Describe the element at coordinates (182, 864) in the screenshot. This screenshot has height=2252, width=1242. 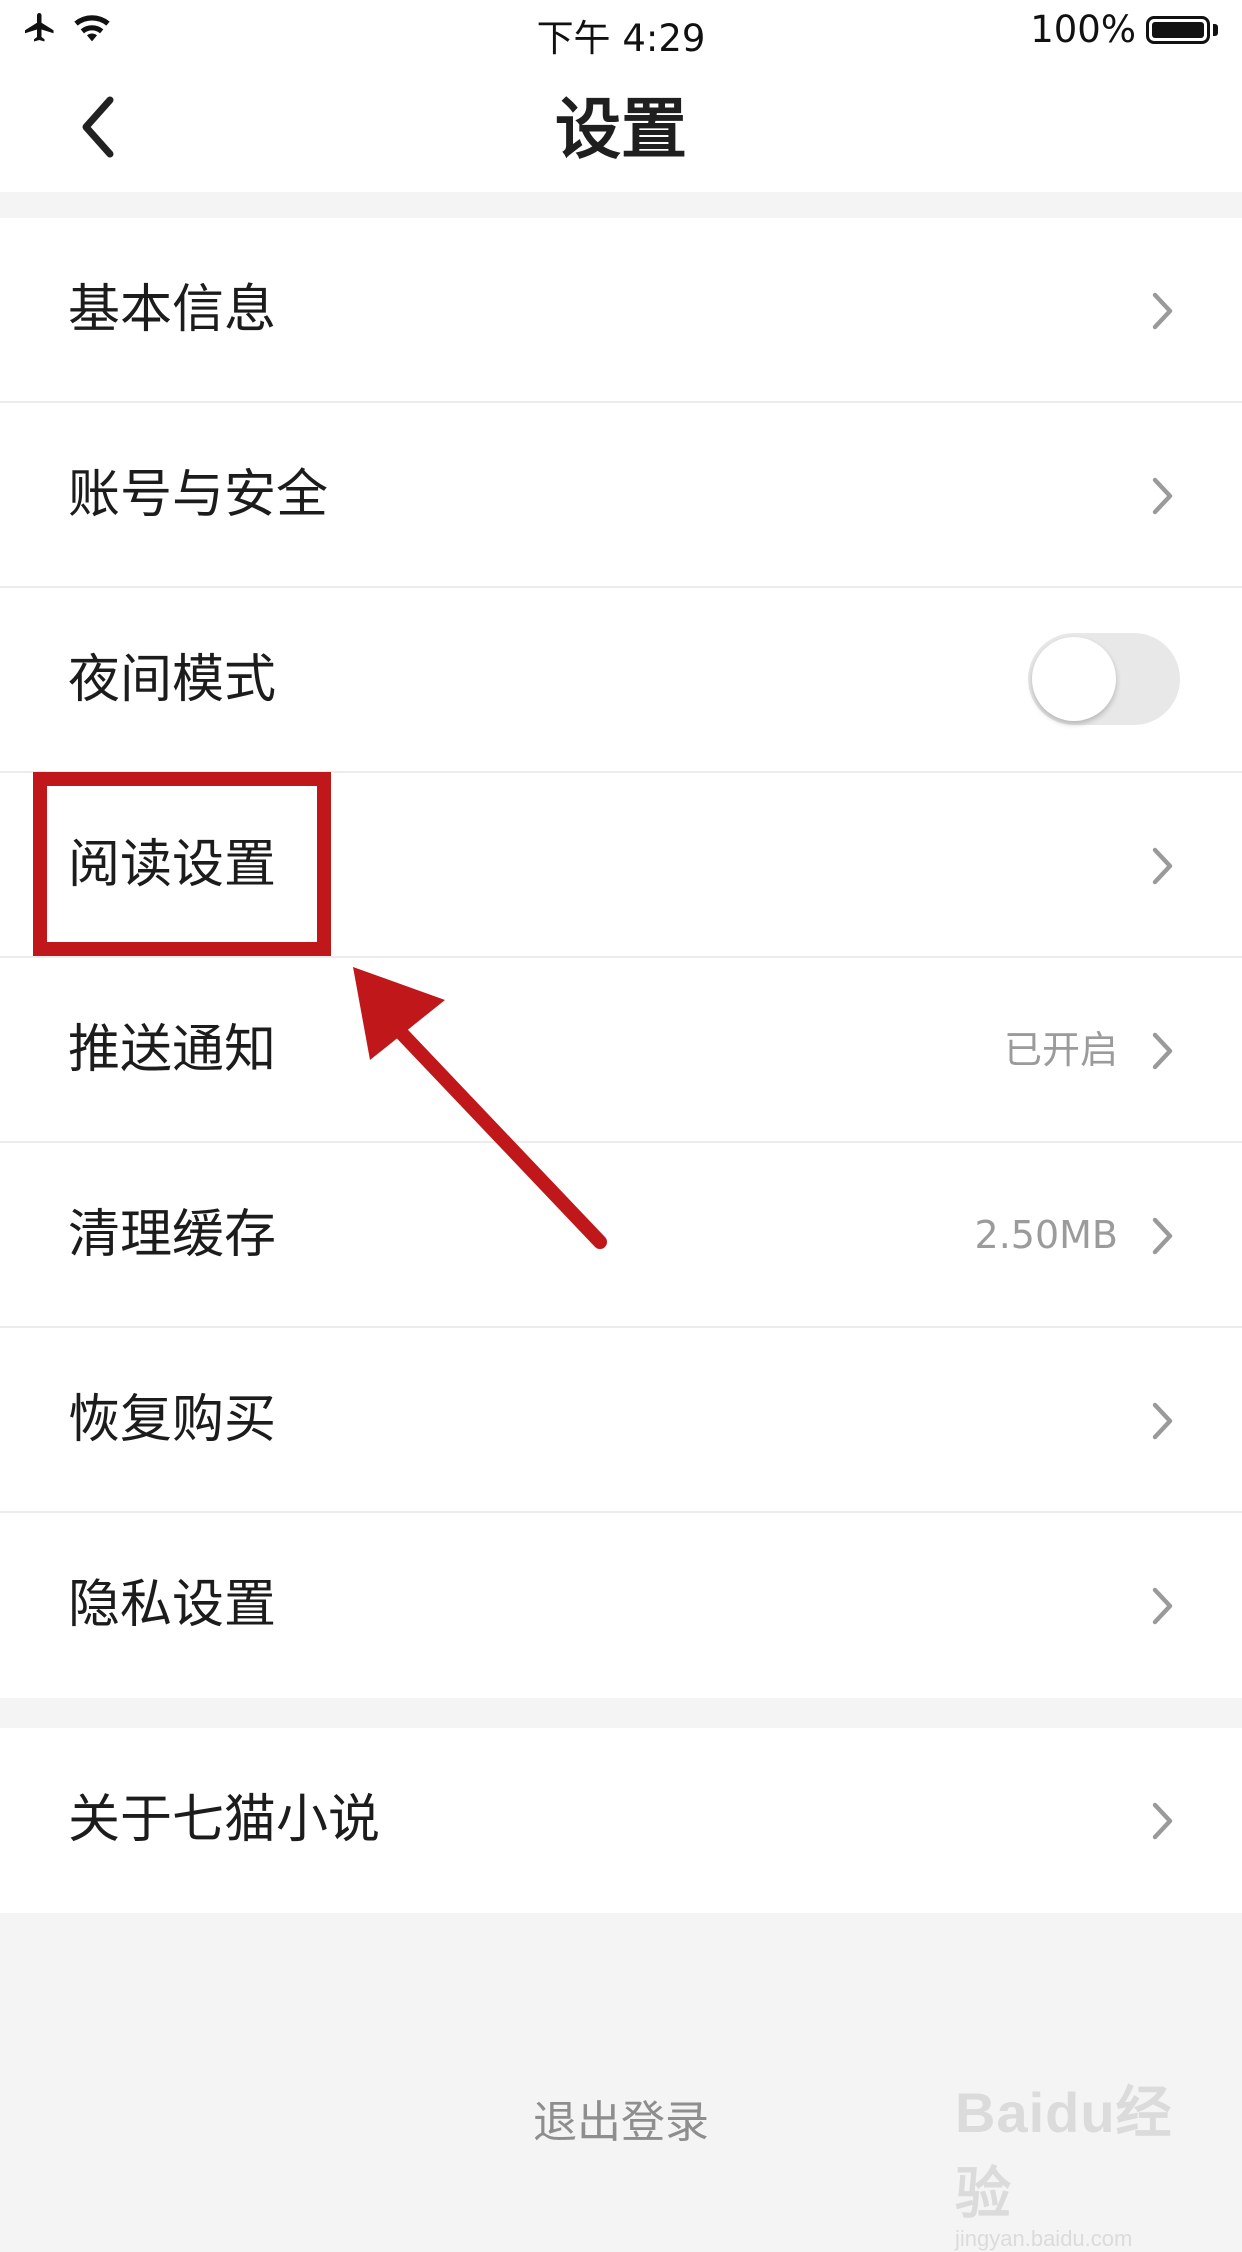
I see `highlight-box` at that location.